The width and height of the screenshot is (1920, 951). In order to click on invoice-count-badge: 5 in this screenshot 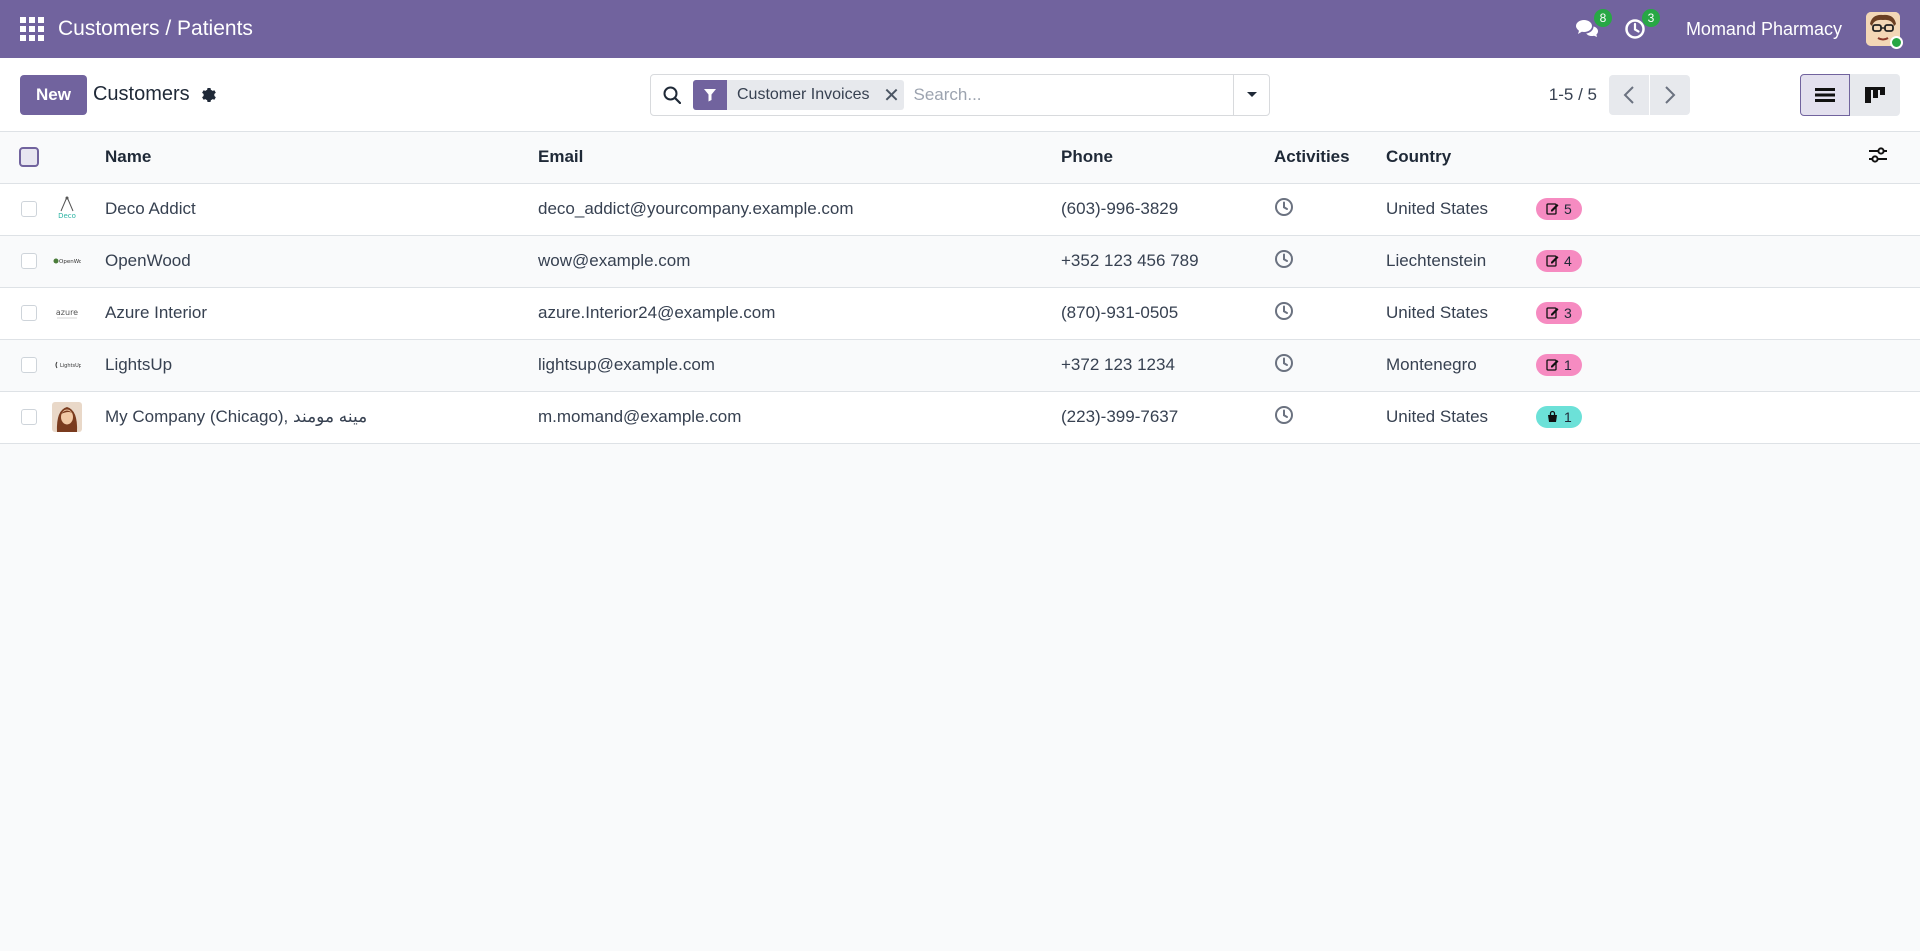, I will do `click(1559, 208)`.